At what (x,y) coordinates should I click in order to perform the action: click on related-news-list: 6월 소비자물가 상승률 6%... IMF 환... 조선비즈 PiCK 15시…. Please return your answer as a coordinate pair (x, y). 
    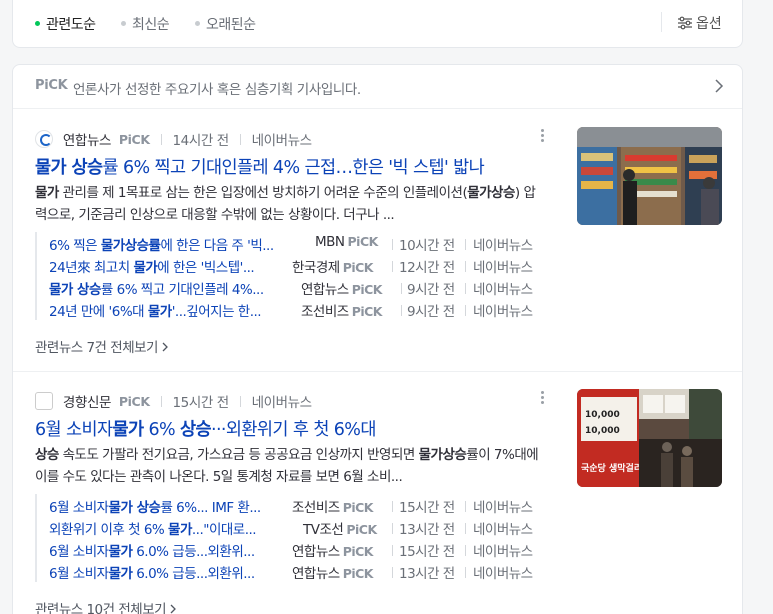
    Looking at the image, I should click on (289, 538).